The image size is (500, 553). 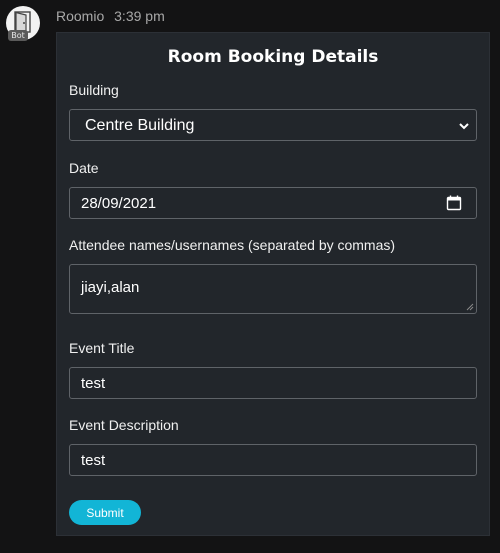 I want to click on form-title: Room Booking Details, so click(x=273, y=57).